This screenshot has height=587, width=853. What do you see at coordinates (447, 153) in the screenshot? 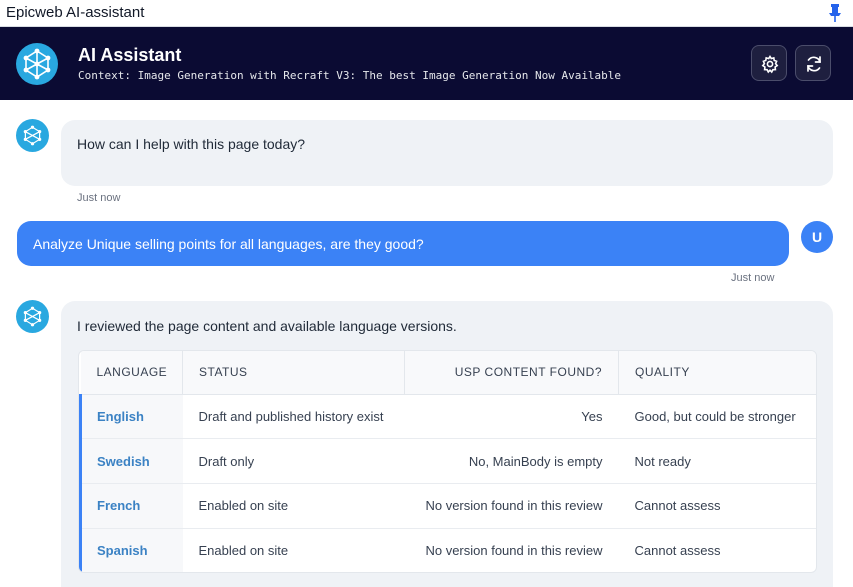
I see `assistant-message-greeting: How can I help with this page today?` at bounding box center [447, 153].